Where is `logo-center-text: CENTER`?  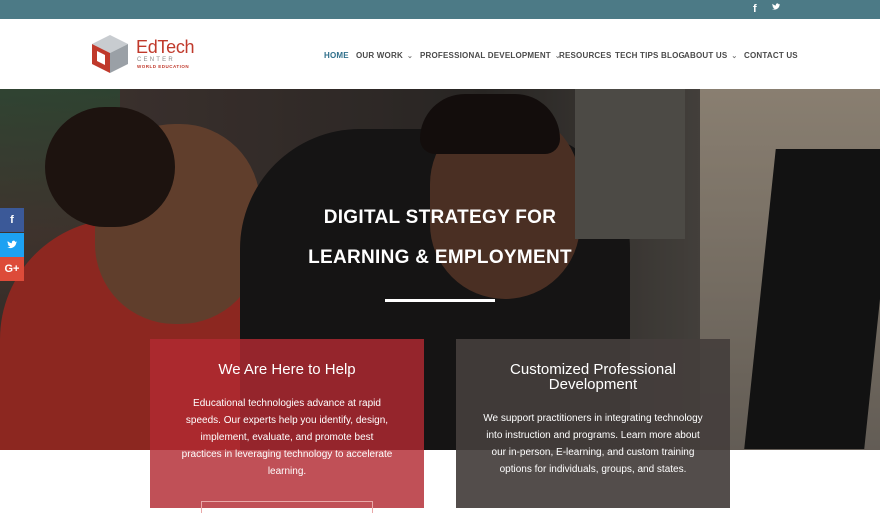 logo-center-text: CENTER is located at coordinates (156, 60).